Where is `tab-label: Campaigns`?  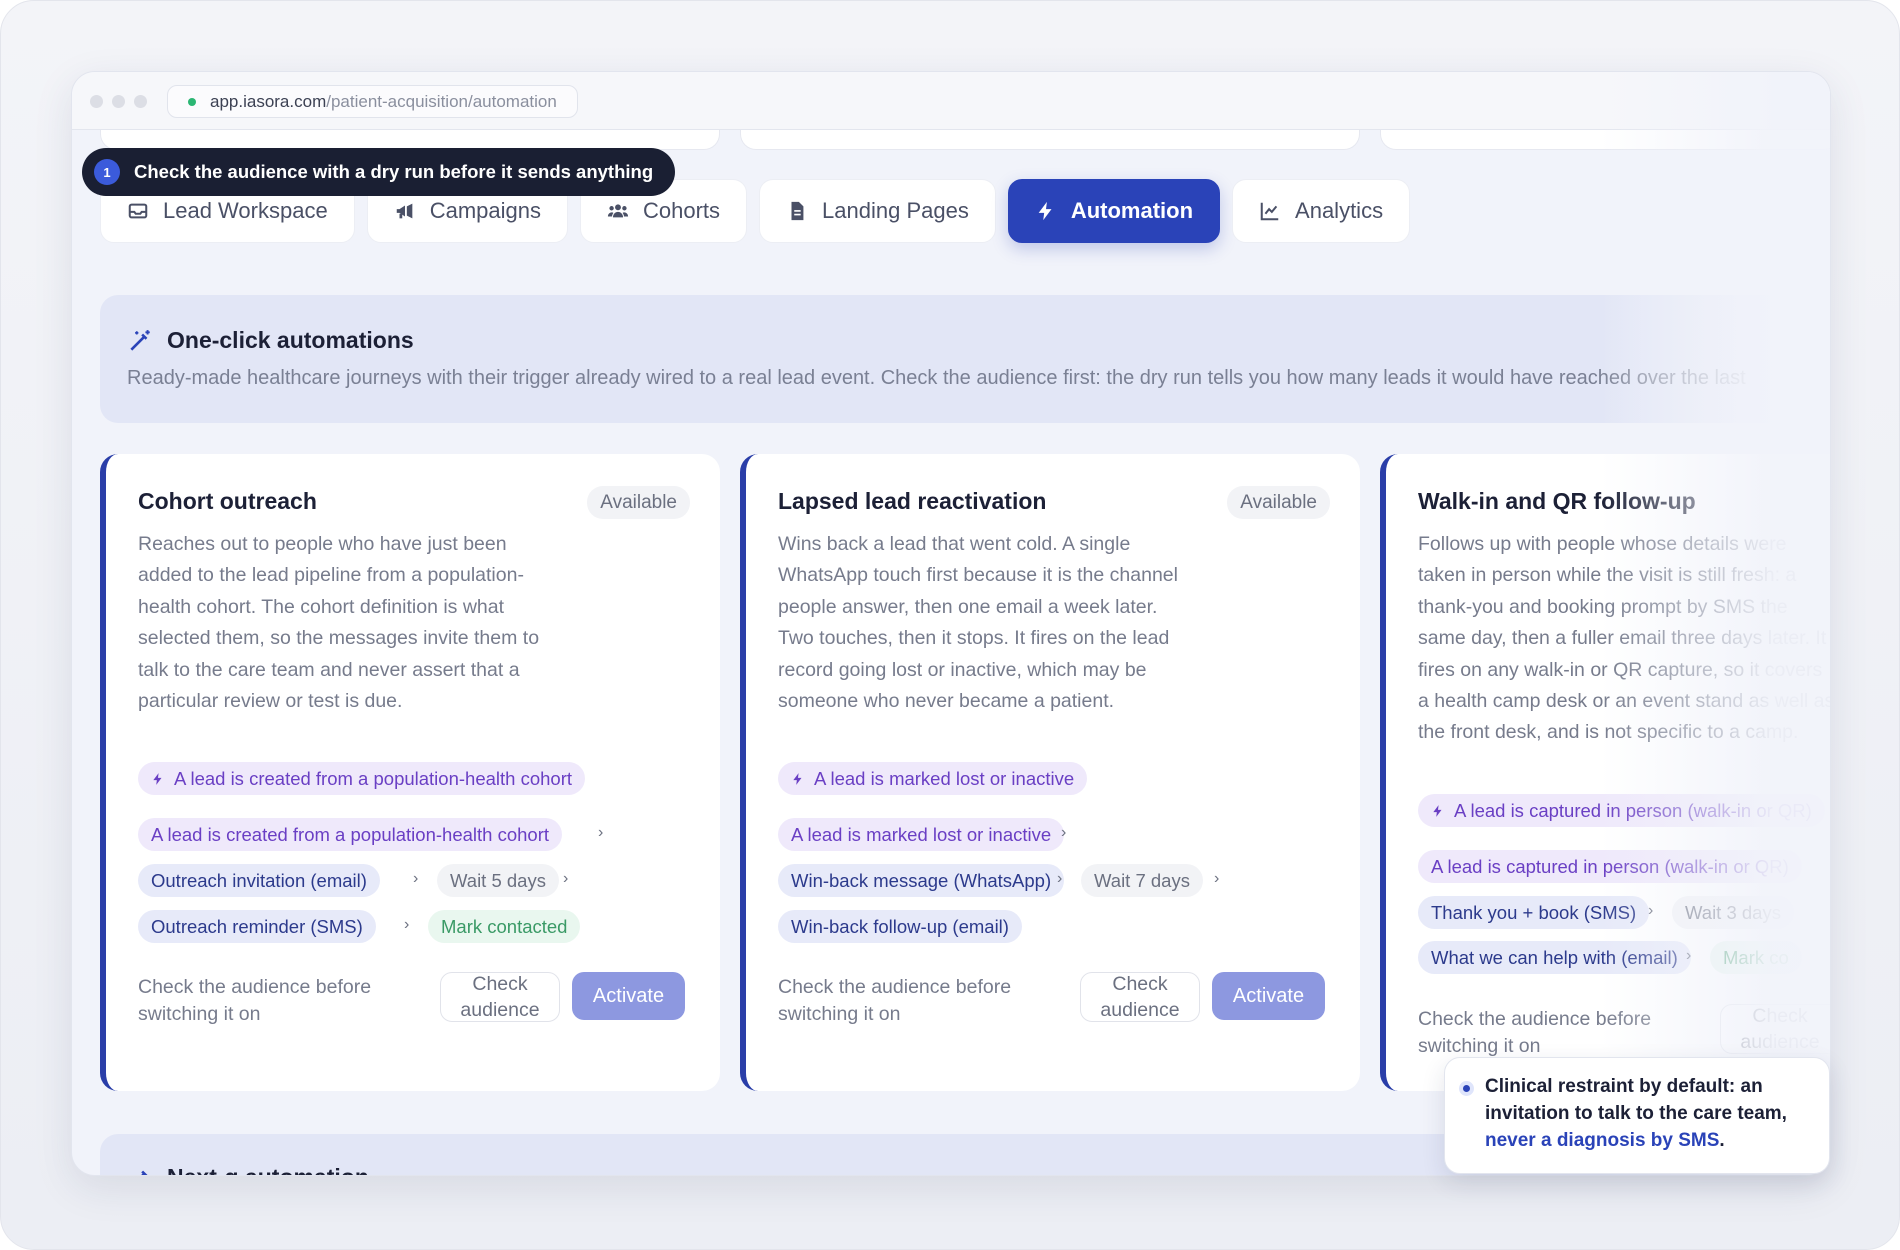 tab-label: Campaigns is located at coordinates (485, 210).